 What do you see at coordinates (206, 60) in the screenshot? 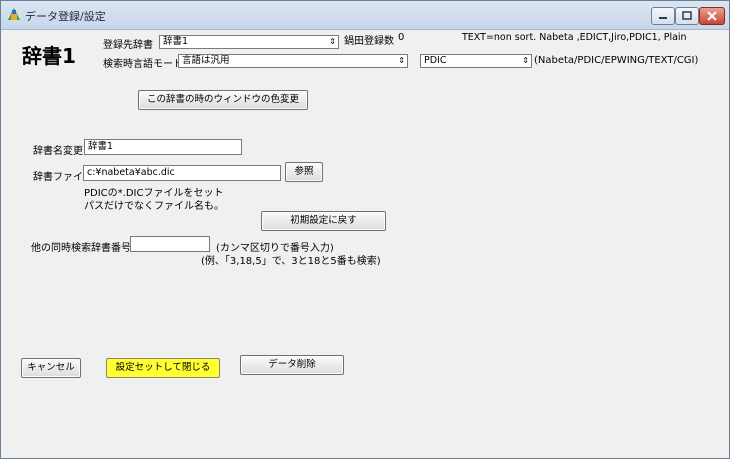
I see `search-mode-value: 言語は汎用` at bounding box center [206, 60].